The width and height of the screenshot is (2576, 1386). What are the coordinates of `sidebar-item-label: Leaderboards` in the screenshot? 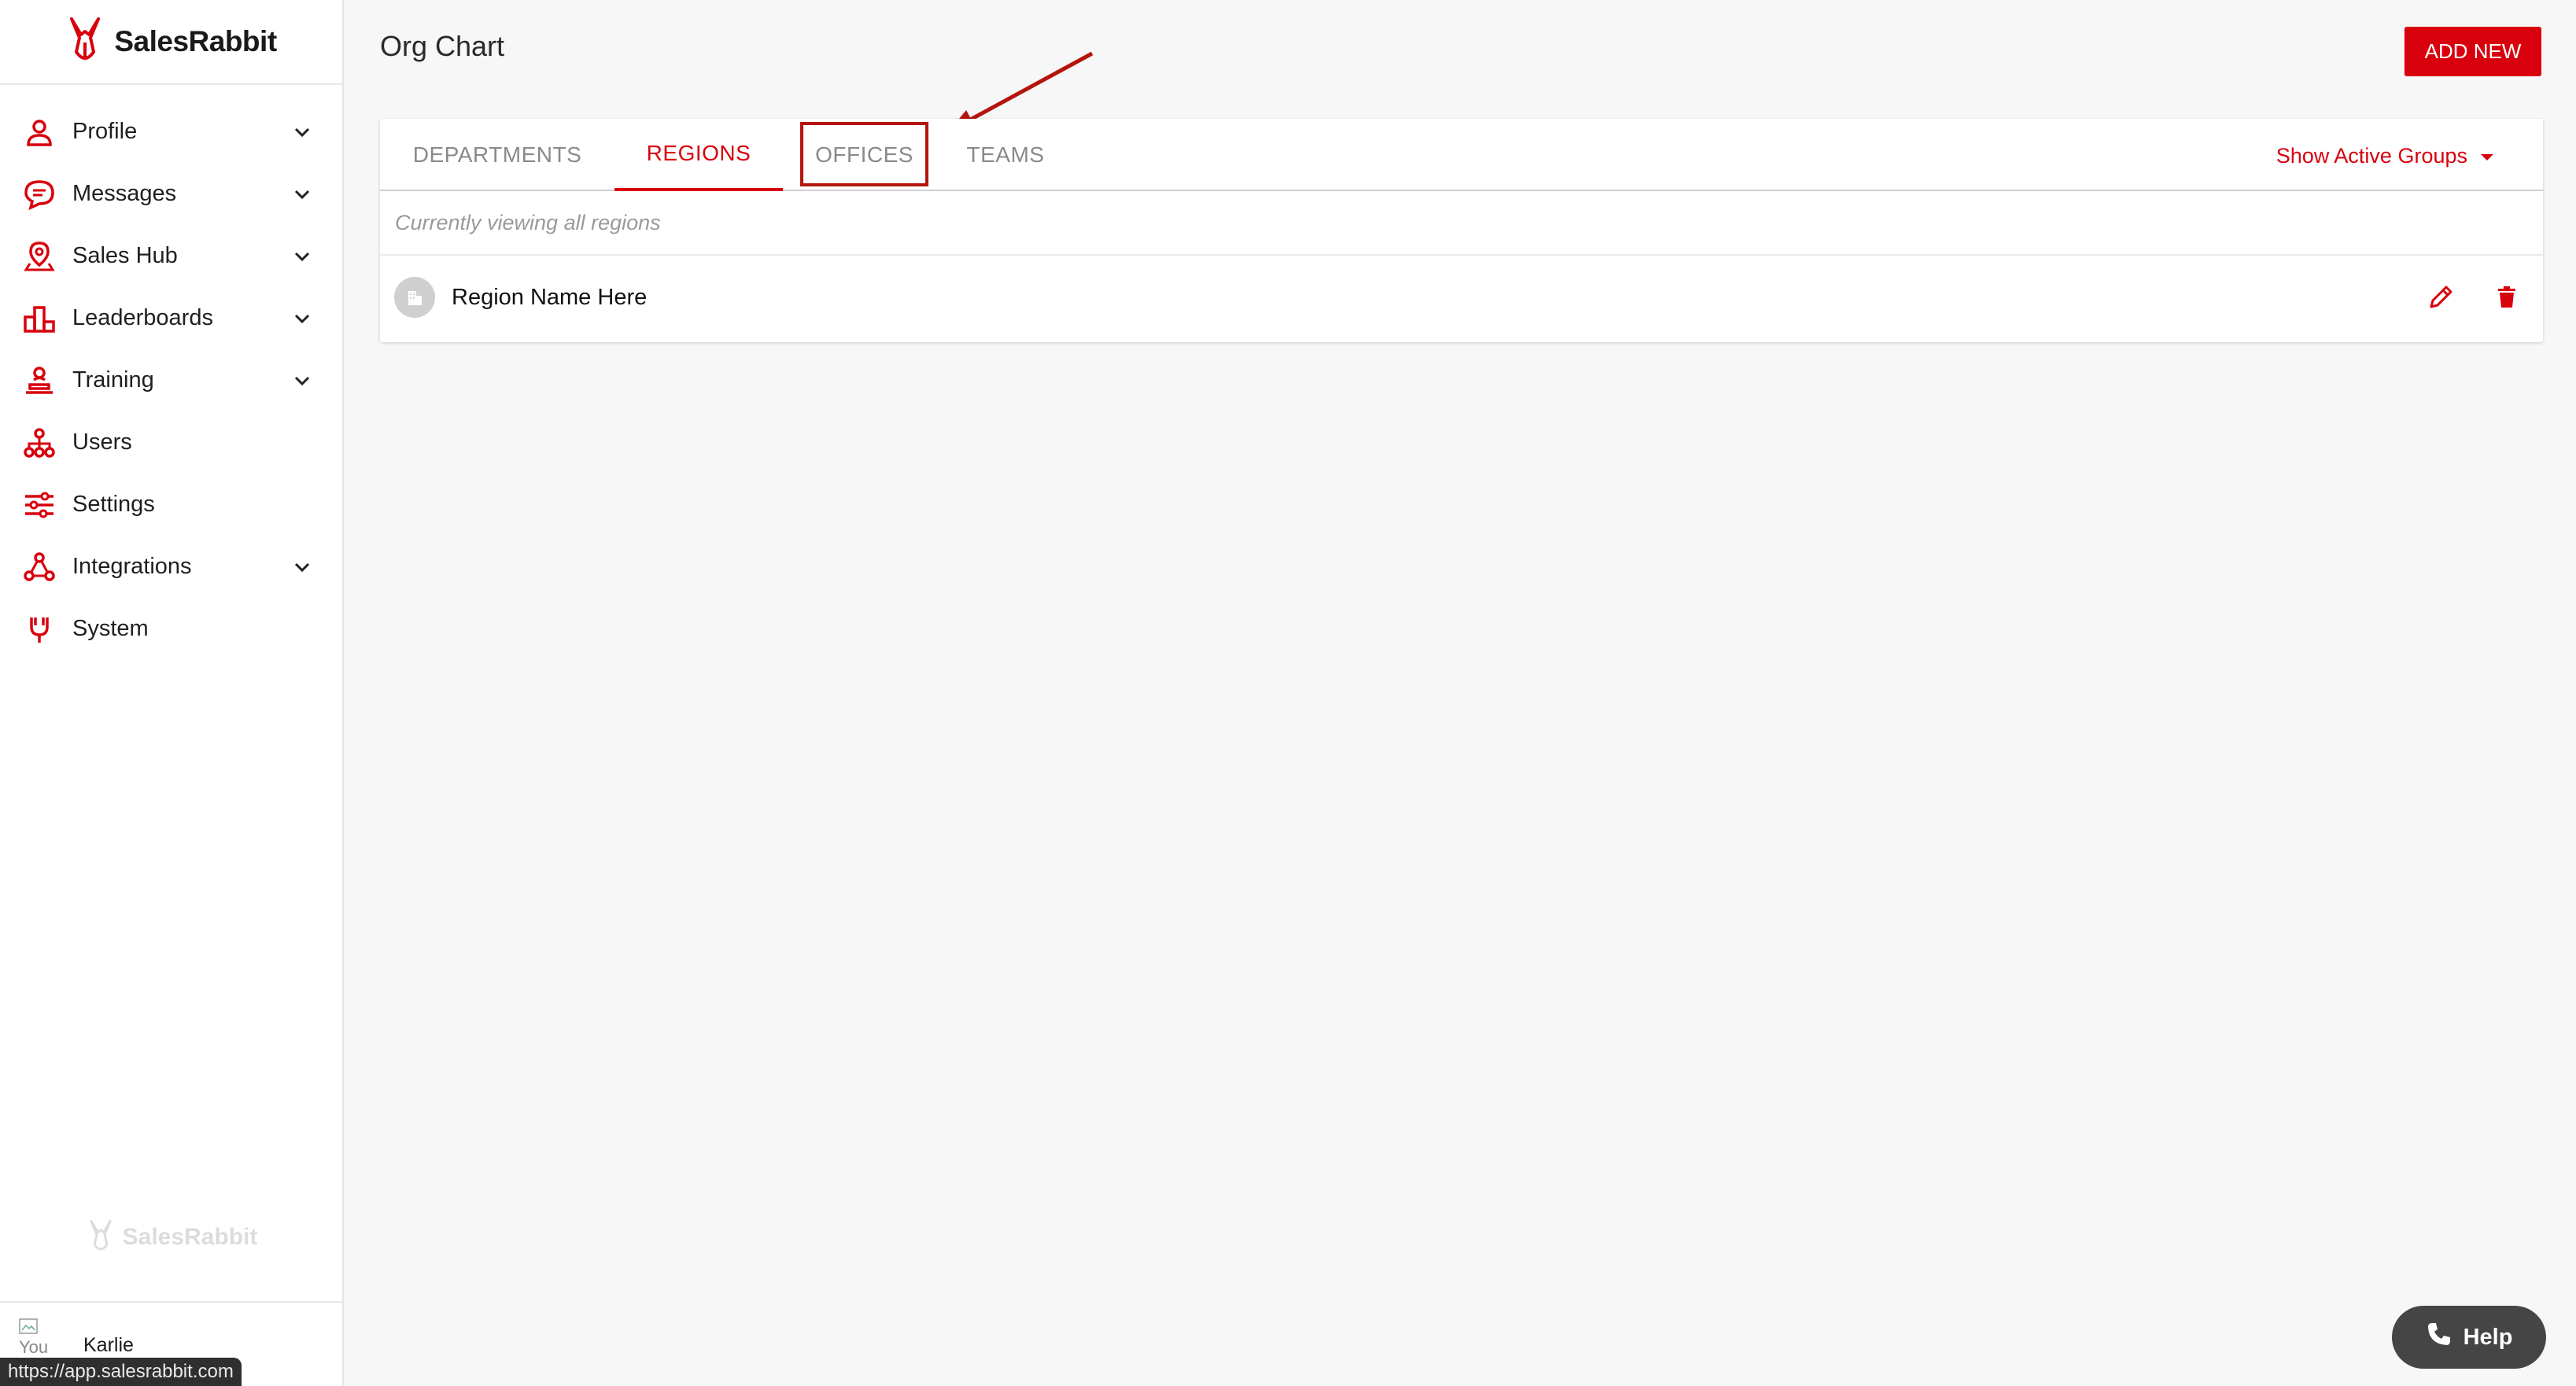 It's located at (142, 317).